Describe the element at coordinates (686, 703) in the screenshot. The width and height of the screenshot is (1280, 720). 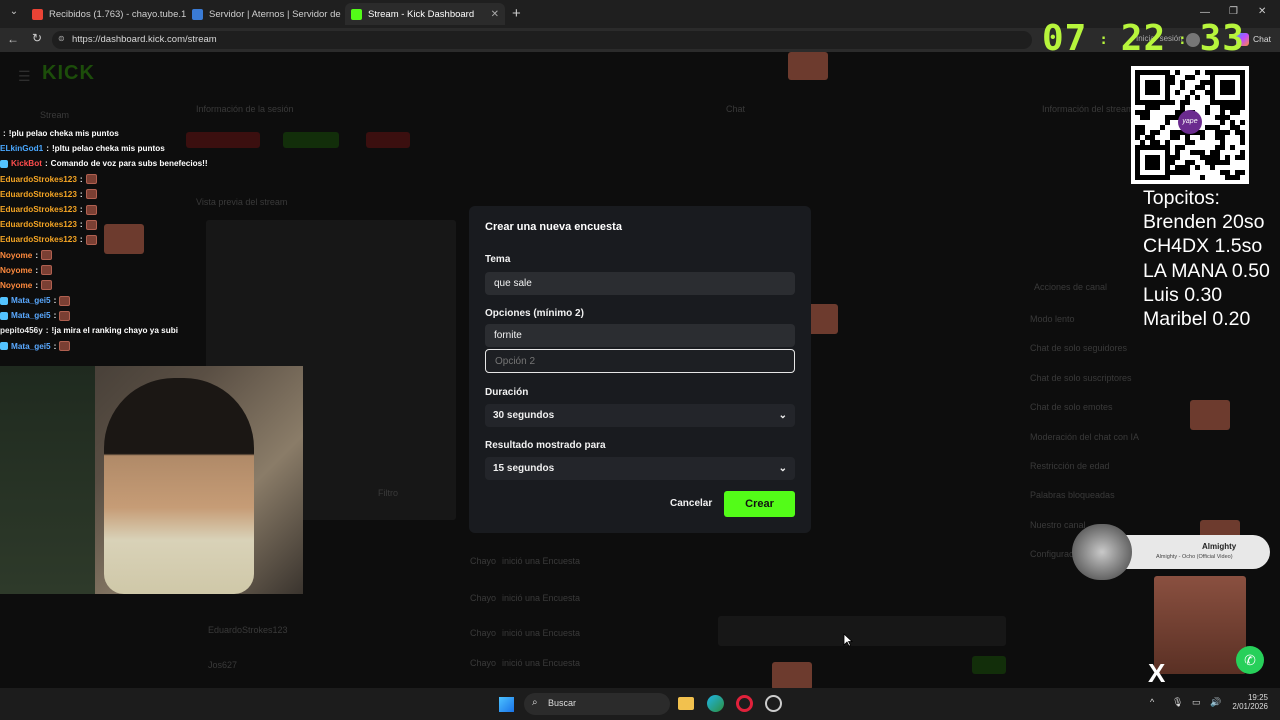
I see `file-explorer-icon` at that location.